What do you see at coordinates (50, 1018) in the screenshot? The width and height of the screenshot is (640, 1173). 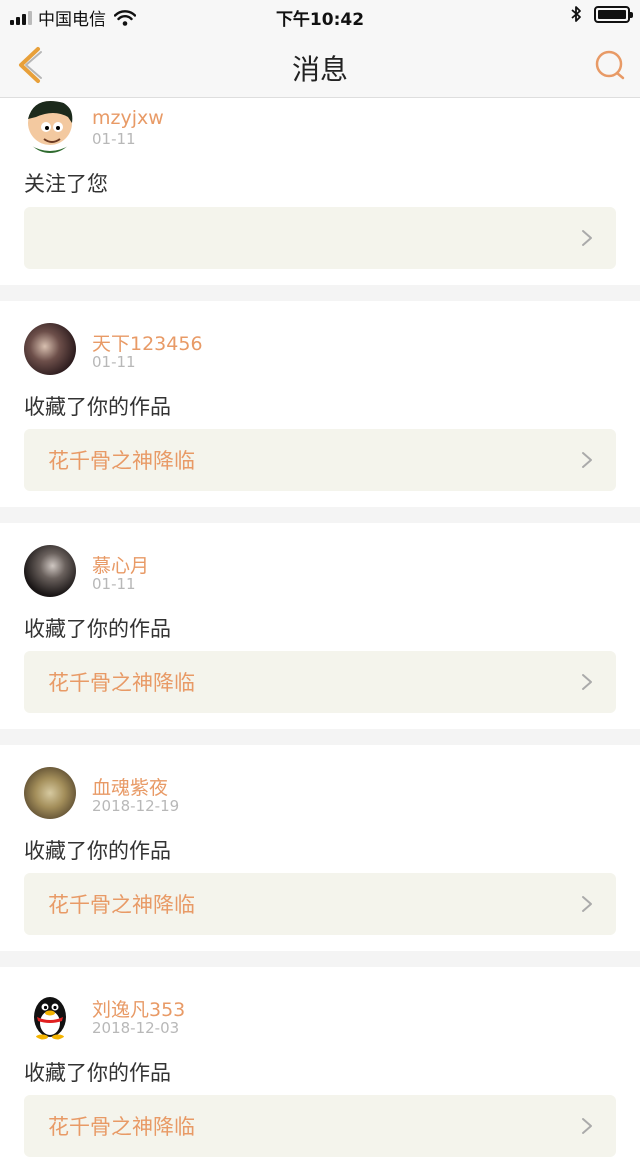 I see `penguin-icon` at bounding box center [50, 1018].